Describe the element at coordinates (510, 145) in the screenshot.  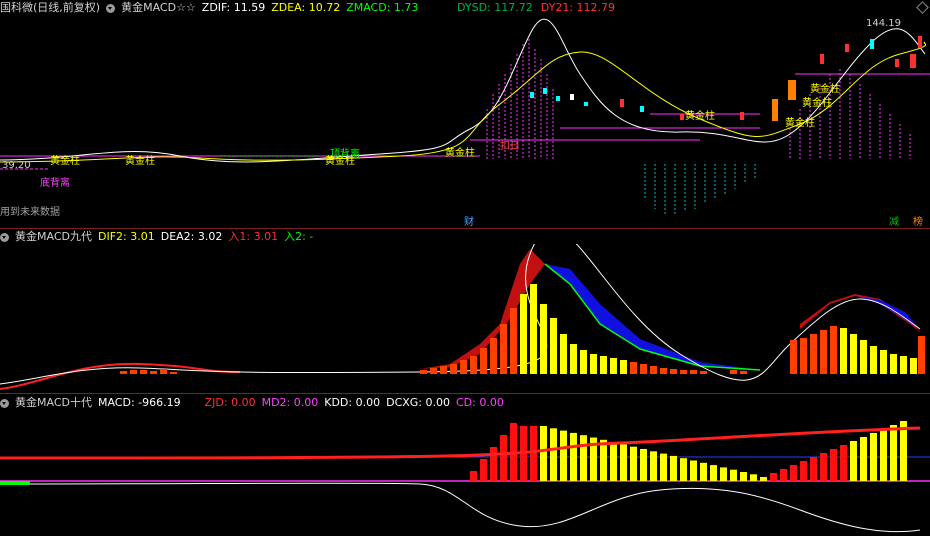
I see `annotation-kou-ri: 扣日` at that location.